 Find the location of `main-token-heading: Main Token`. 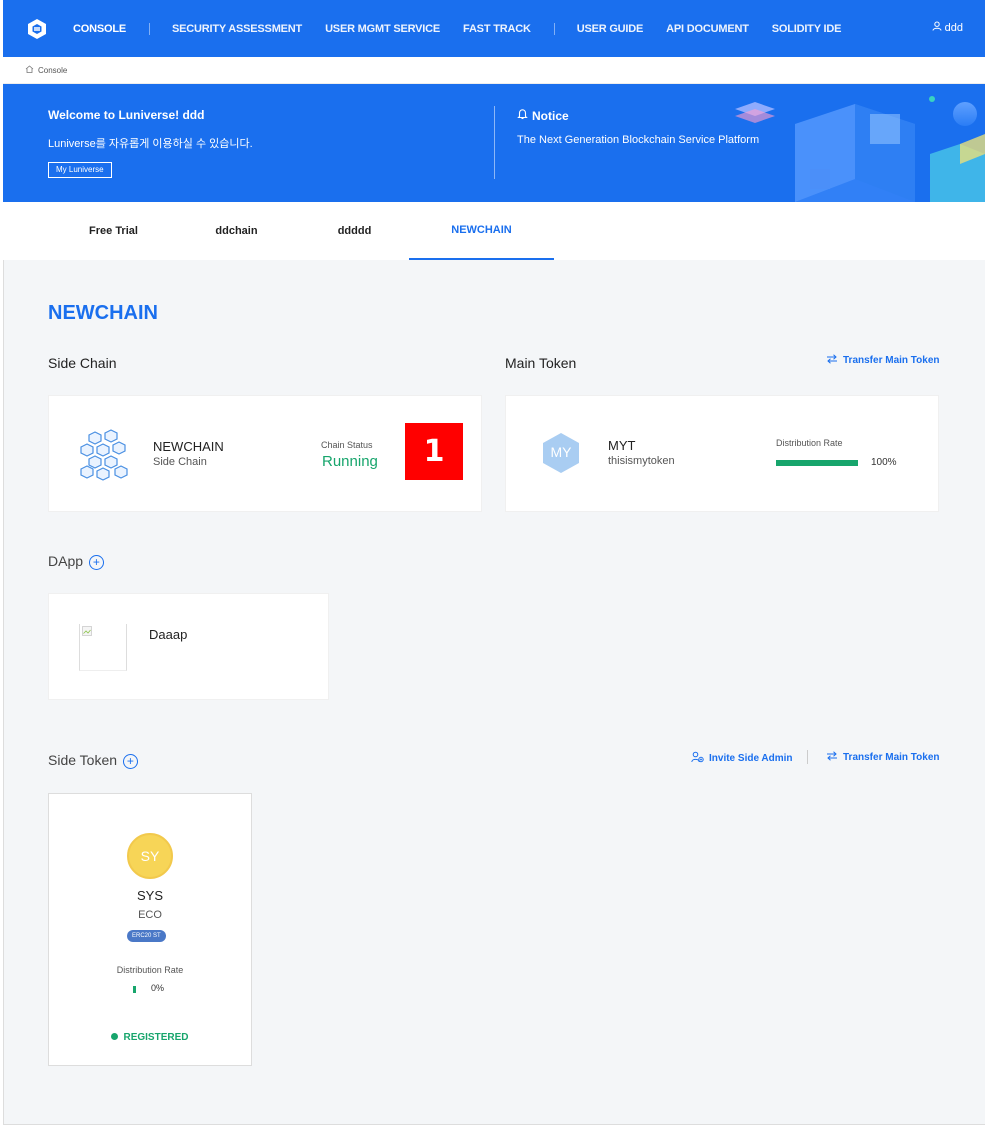

main-token-heading: Main Token is located at coordinates (541, 363).